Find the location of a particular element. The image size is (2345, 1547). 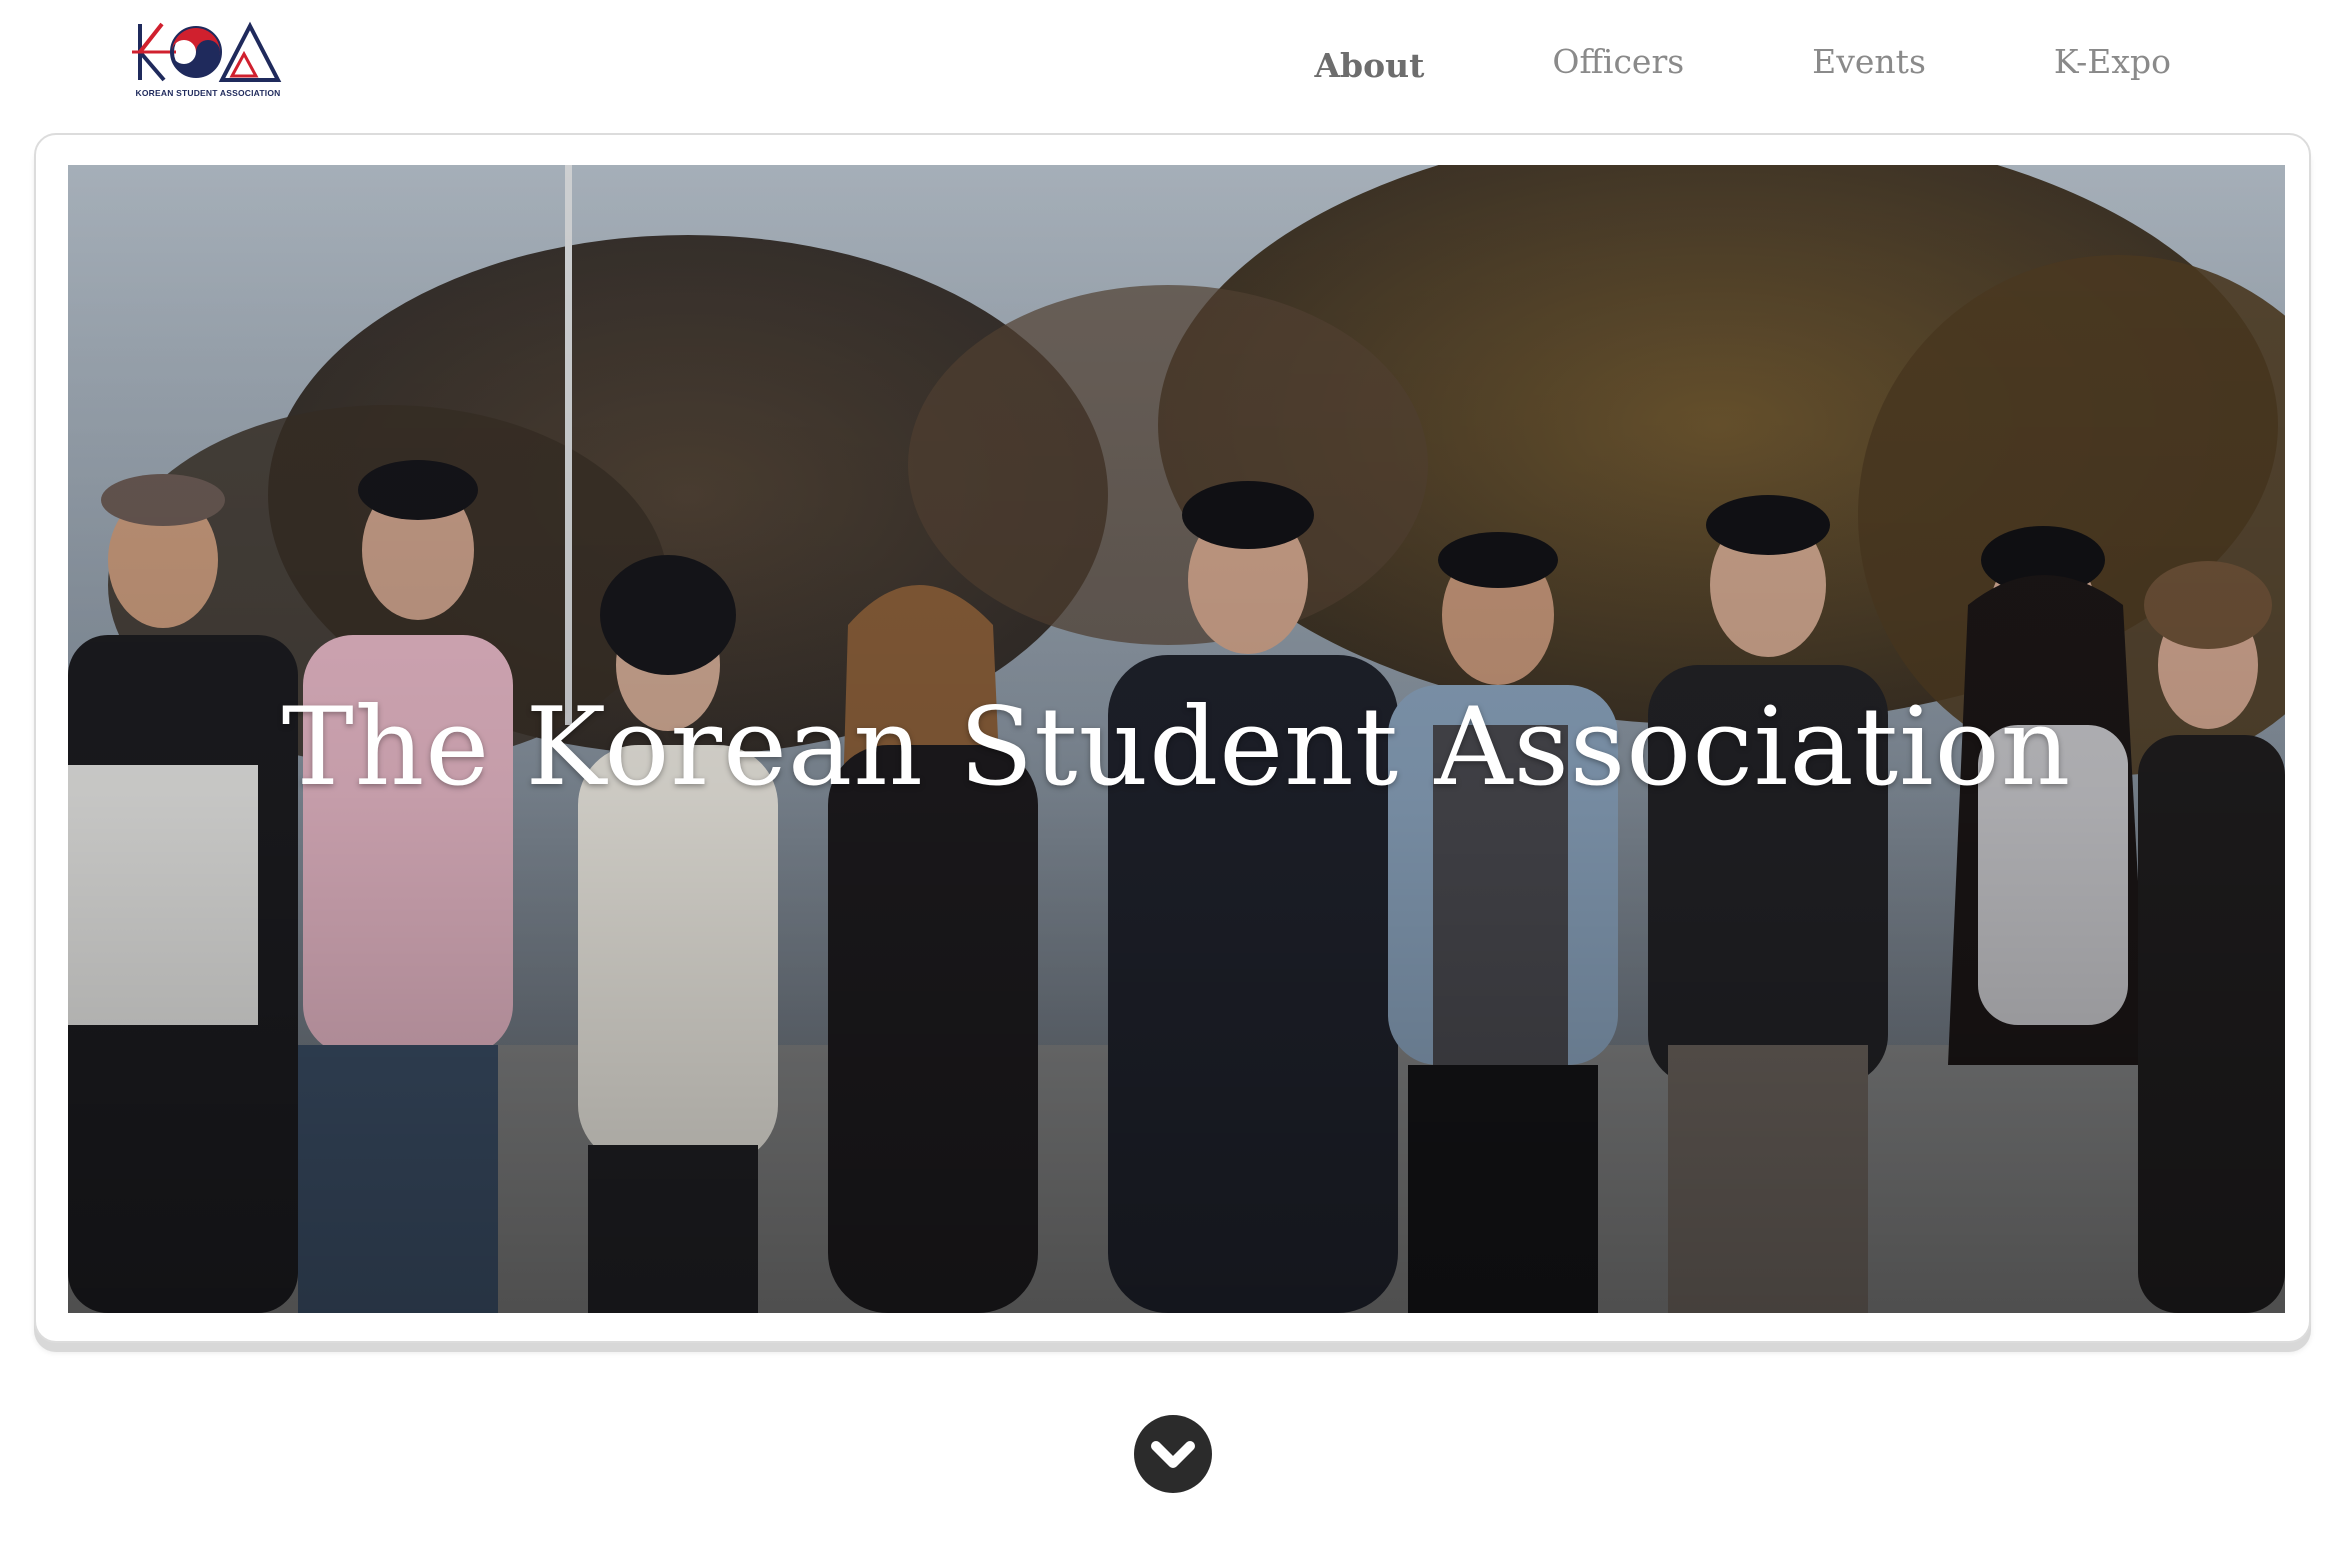

scroll-down-button is located at coordinates (1173, 1454).